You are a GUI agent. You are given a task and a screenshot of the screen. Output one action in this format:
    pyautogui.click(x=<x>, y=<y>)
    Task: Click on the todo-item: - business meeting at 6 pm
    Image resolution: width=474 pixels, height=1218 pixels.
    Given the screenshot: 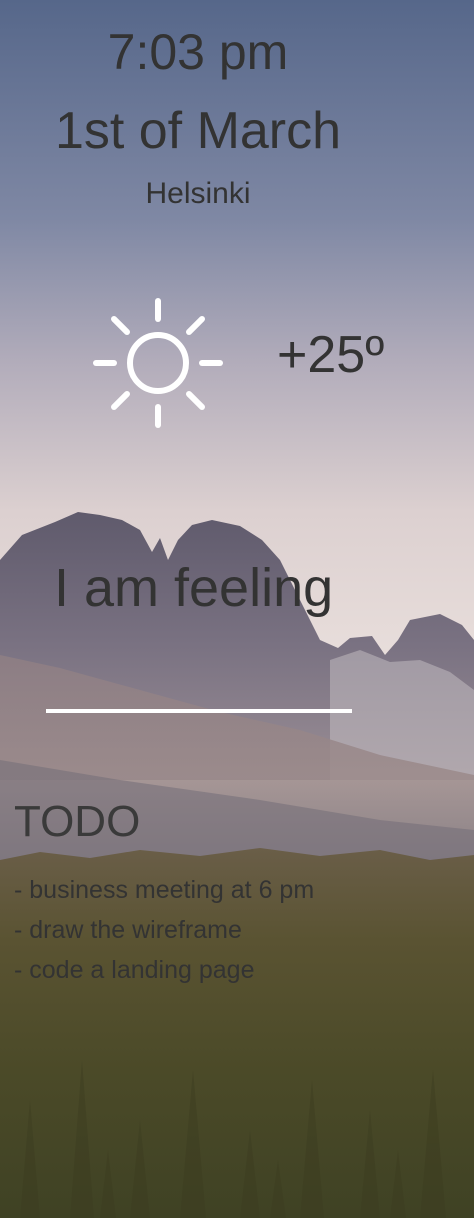 What is the action you would take?
    pyautogui.click(x=164, y=890)
    